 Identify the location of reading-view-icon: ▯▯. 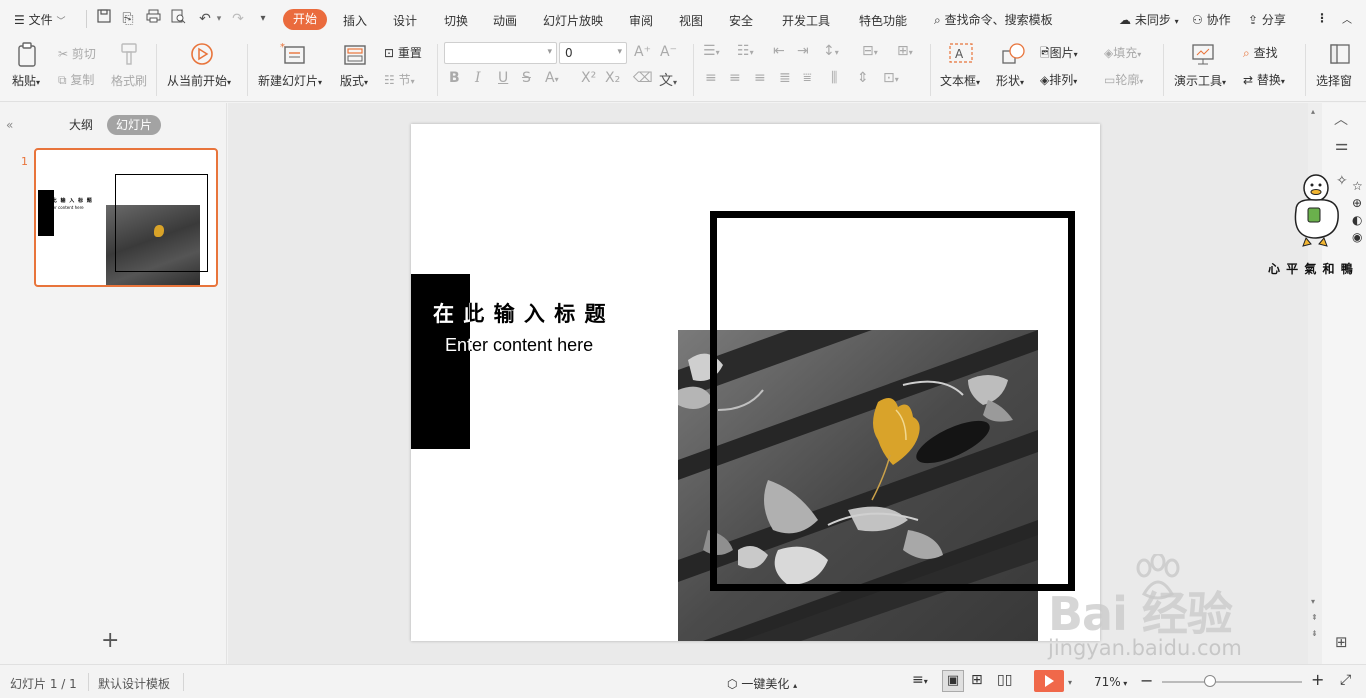
(1004, 680).